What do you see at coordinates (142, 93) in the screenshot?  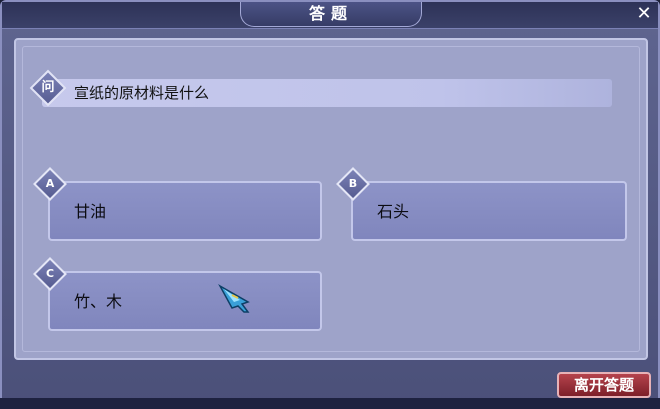 I see `question-text: 宣纸的原材料是什么` at bounding box center [142, 93].